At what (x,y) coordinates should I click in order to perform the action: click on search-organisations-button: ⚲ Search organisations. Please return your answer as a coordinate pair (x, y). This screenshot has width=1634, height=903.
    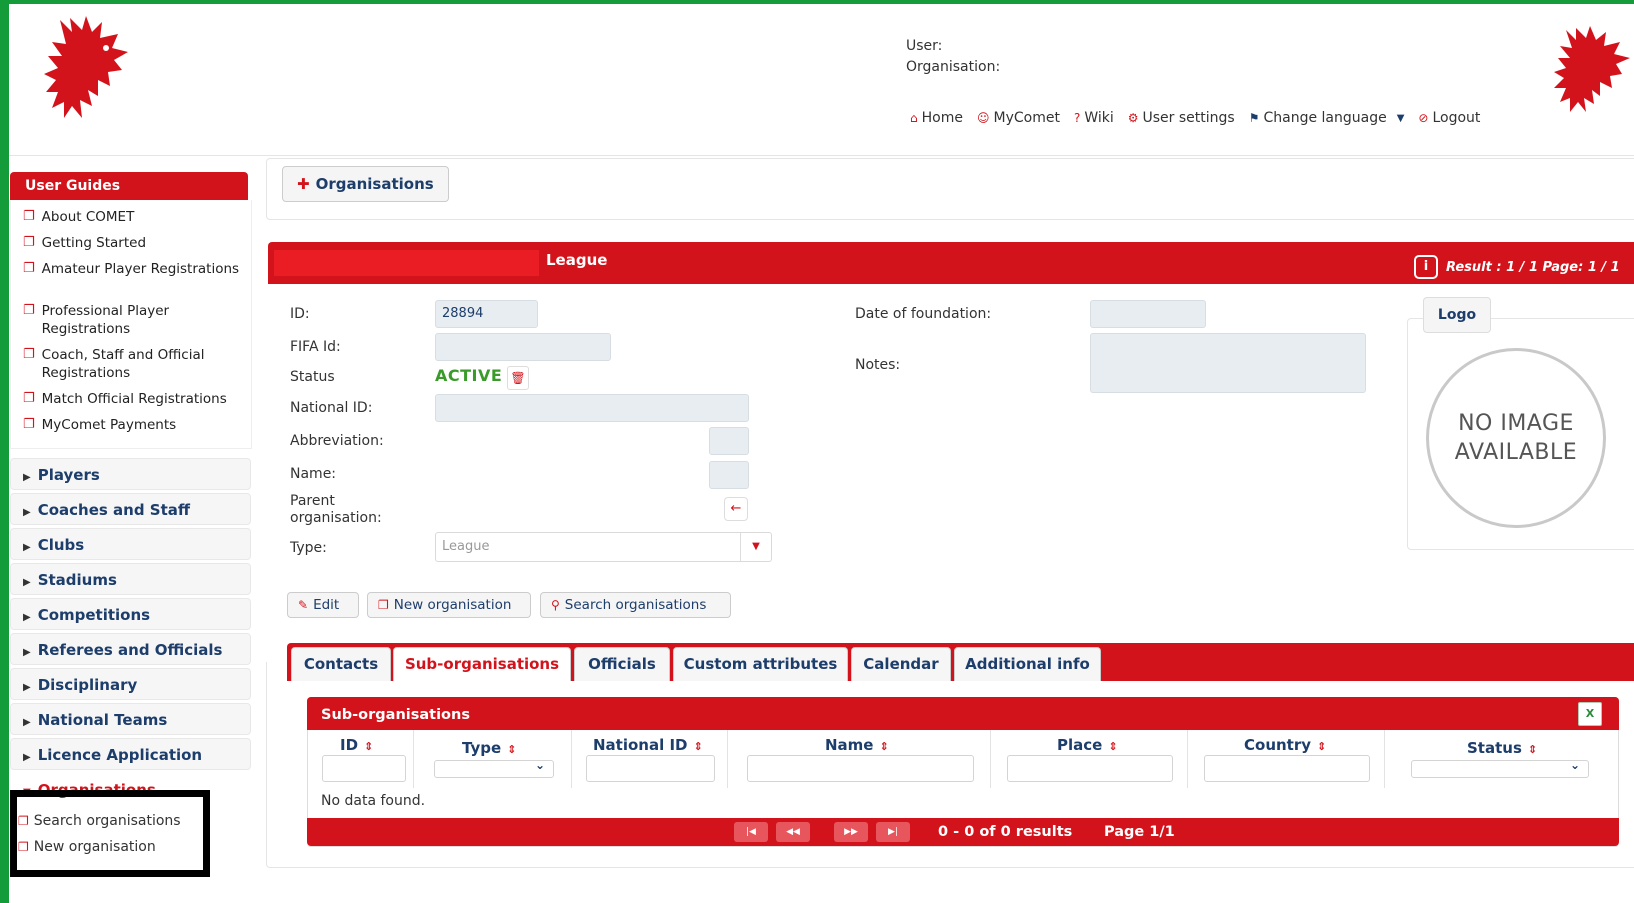
    Looking at the image, I should click on (635, 605).